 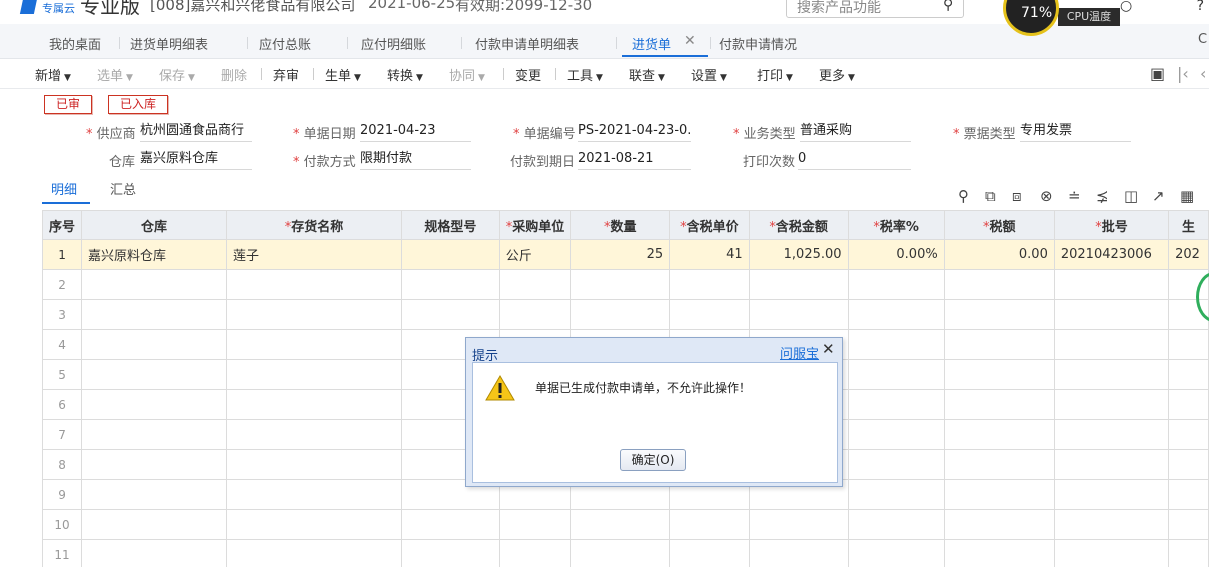 What do you see at coordinates (62, 225) in the screenshot?
I see `col-seq: 序号` at bounding box center [62, 225].